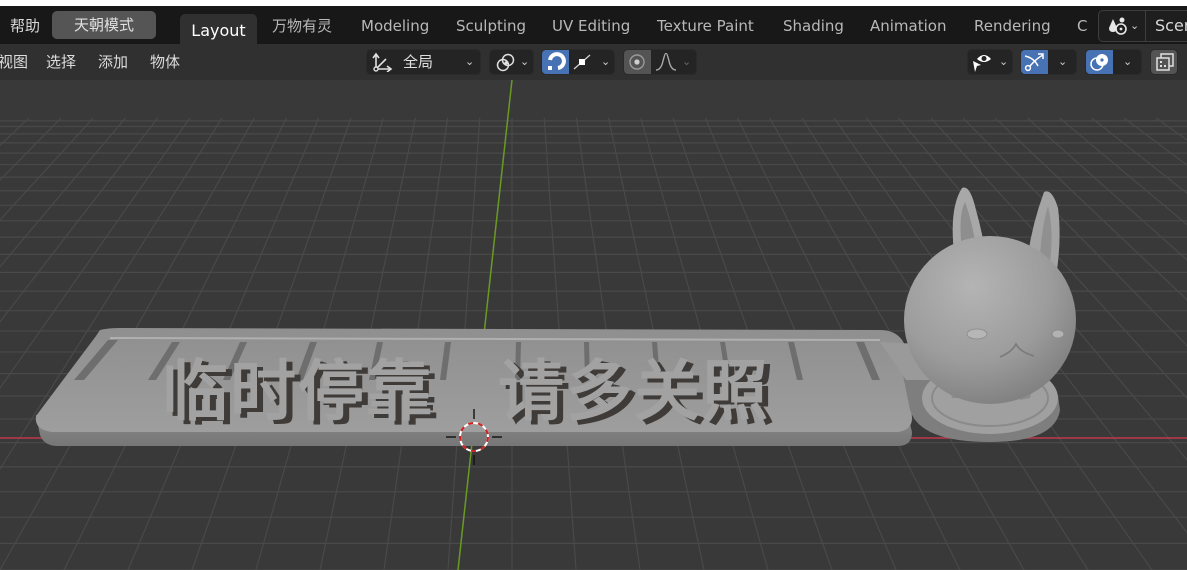  I want to click on bunny-eye-right, so click(1058, 334).